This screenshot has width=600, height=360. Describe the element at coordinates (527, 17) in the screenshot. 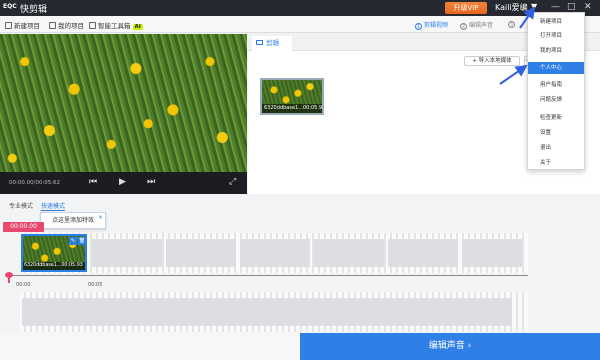

I see `annotation-arrow-menu` at that location.